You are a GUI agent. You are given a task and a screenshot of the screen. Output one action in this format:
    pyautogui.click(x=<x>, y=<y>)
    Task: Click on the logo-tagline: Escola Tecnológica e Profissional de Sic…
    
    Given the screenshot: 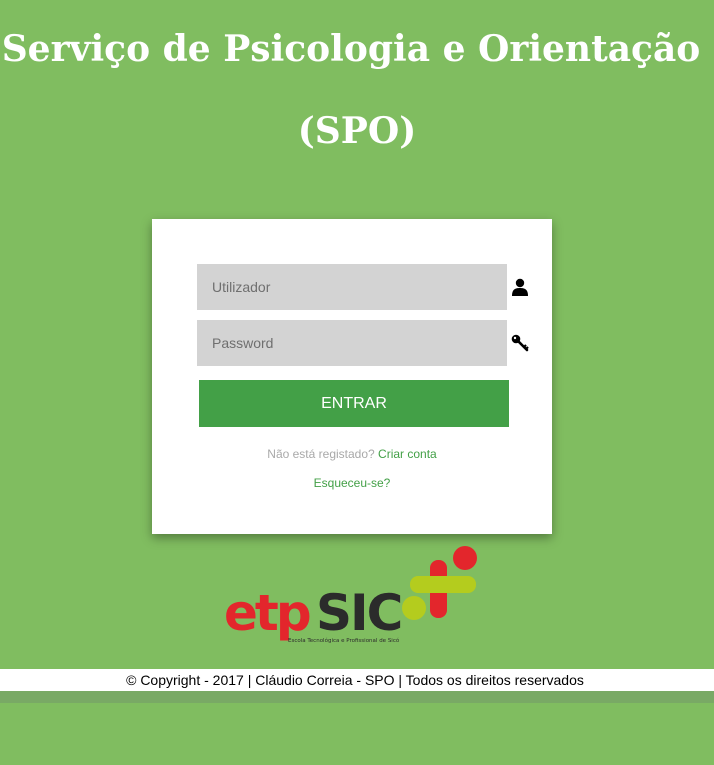 What is the action you would take?
    pyautogui.click(x=344, y=640)
    